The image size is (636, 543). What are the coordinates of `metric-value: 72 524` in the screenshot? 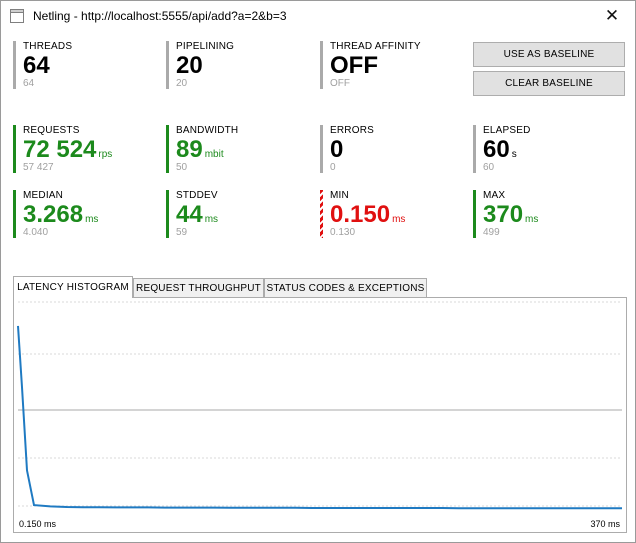 It's located at (60, 149).